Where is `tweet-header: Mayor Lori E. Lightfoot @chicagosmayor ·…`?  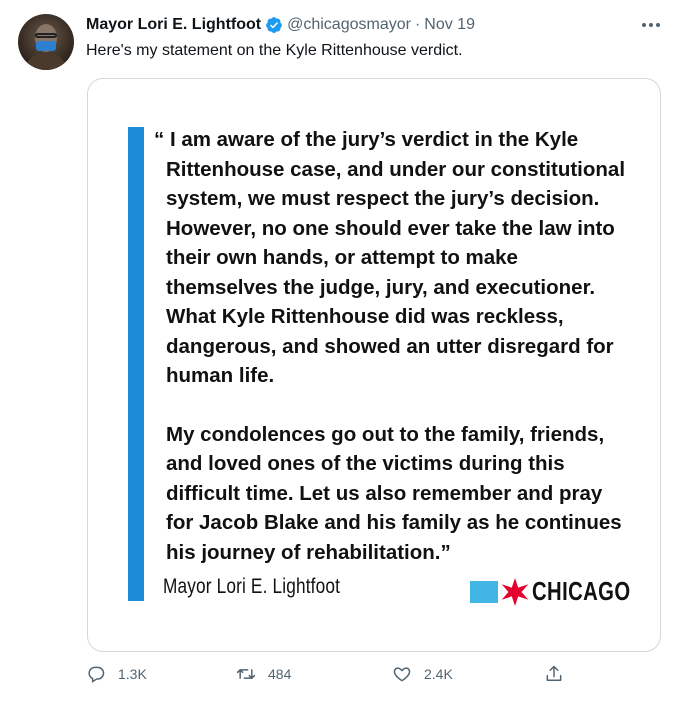 tweet-header: Mayor Lori E. Lightfoot @chicagosmayor ·… is located at coordinates (280, 25).